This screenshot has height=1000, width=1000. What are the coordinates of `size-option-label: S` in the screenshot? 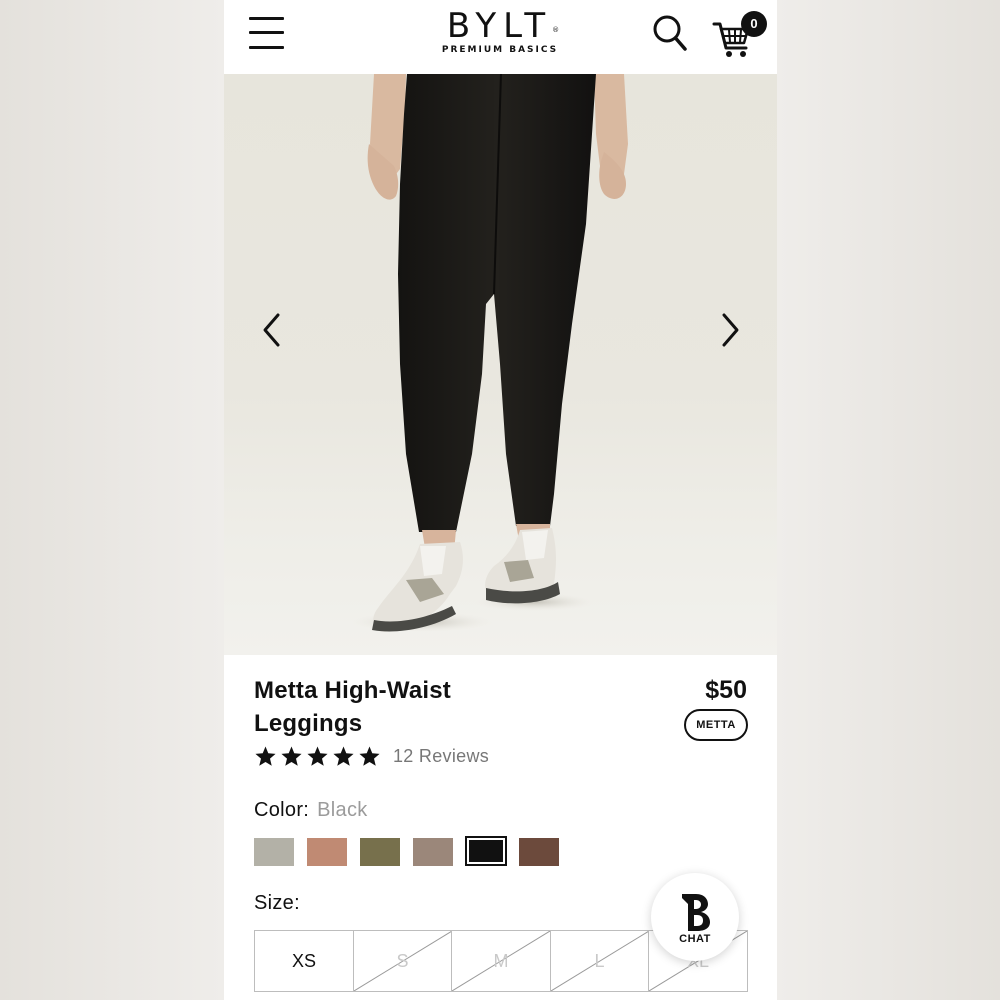 It's located at (402, 961).